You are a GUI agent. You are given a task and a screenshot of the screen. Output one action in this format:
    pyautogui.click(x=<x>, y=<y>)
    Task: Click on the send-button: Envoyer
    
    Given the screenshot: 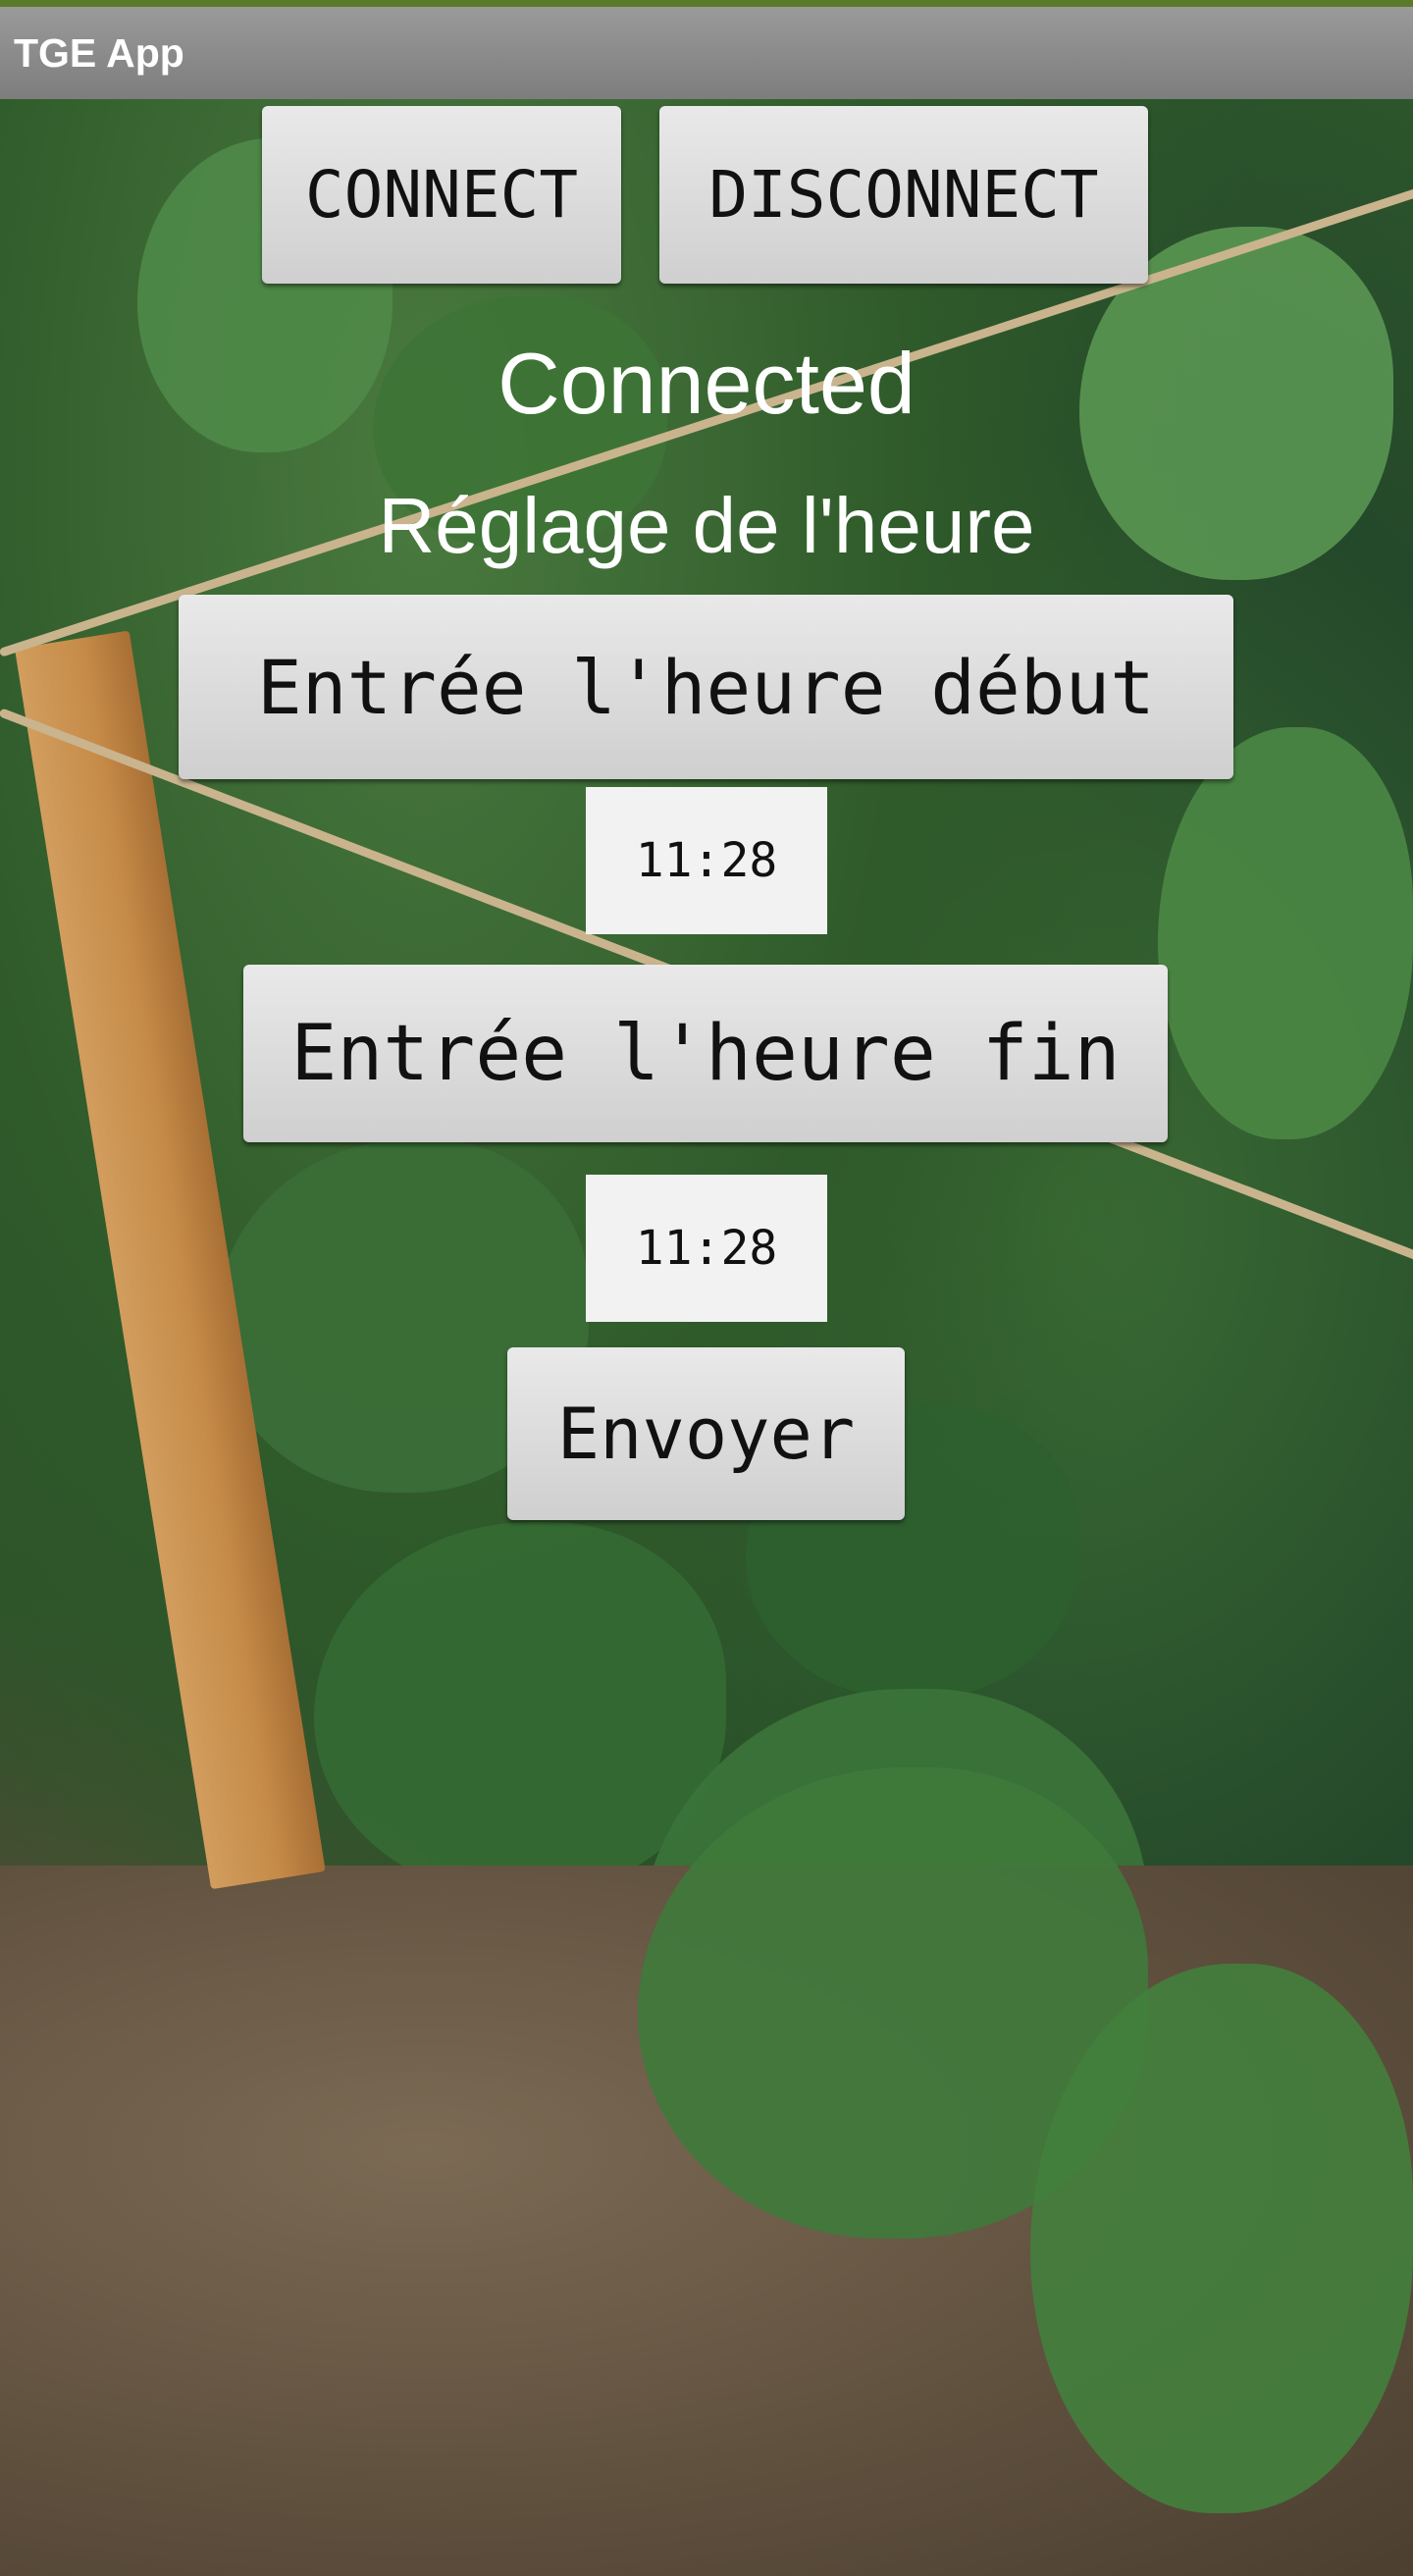 What is the action you would take?
    pyautogui.click(x=706, y=1433)
    